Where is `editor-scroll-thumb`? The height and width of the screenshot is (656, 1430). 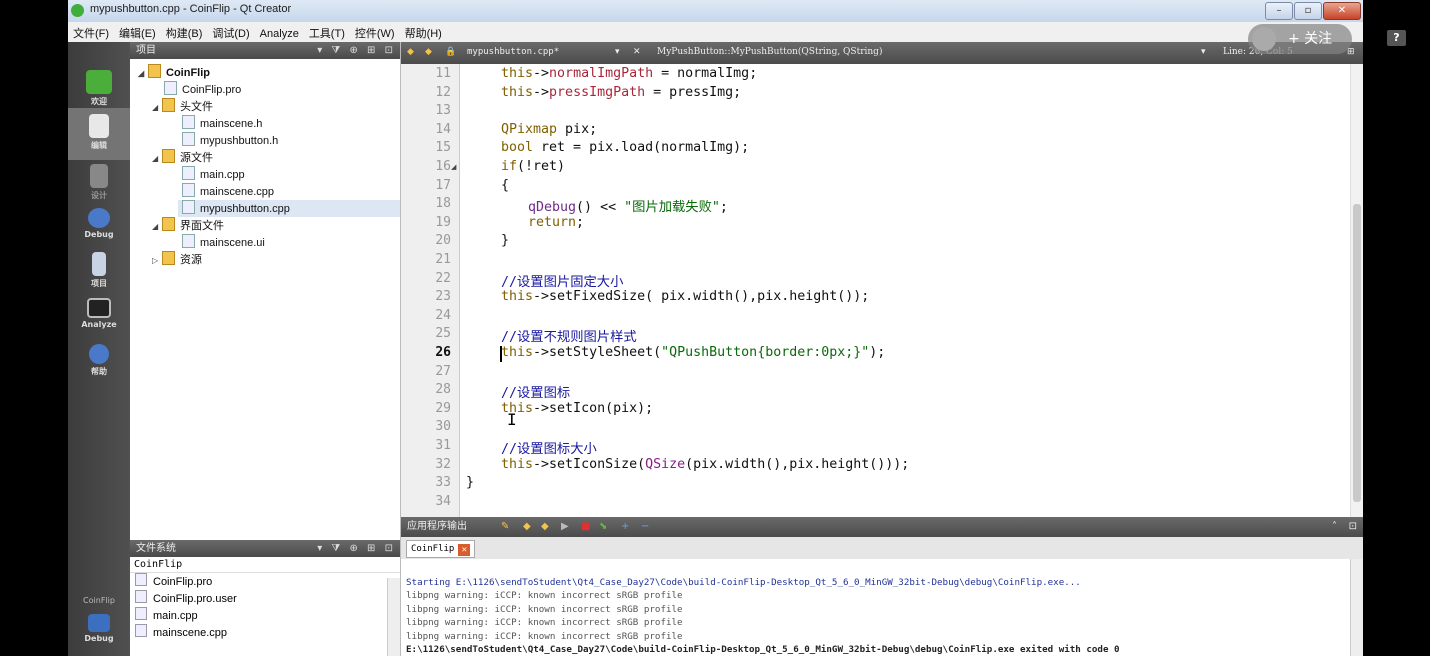 editor-scroll-thumb is located at coordinates (1357, 353).